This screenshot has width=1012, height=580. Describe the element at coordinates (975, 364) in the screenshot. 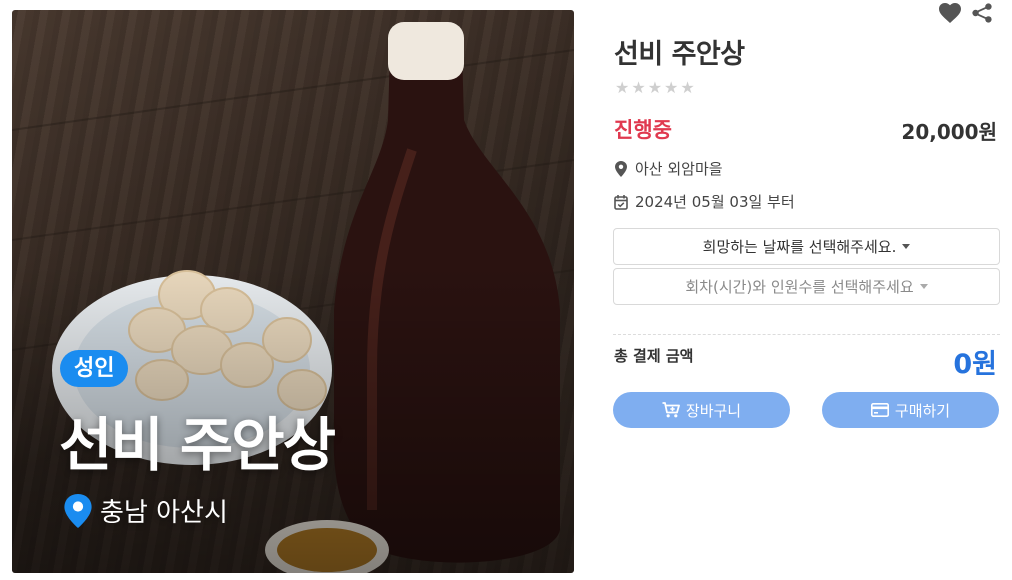

I see `total-value: 0원` at that location.